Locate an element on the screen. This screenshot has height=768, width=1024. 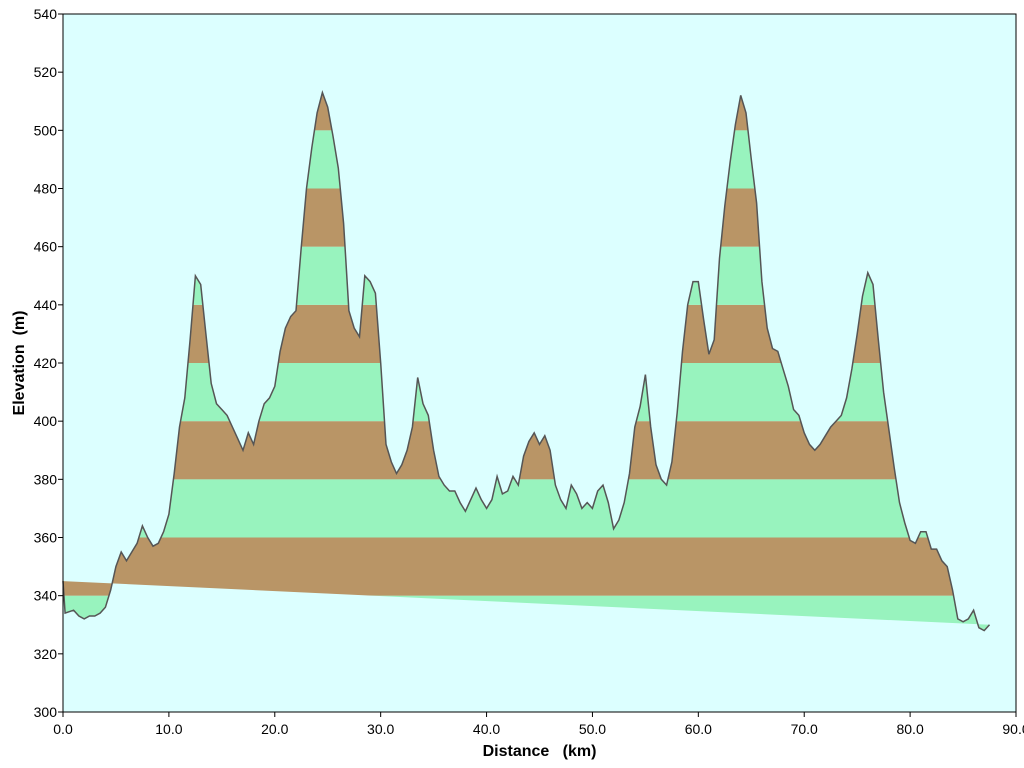
x-tick-label: 70.0 is located at coordinates (804, 729).